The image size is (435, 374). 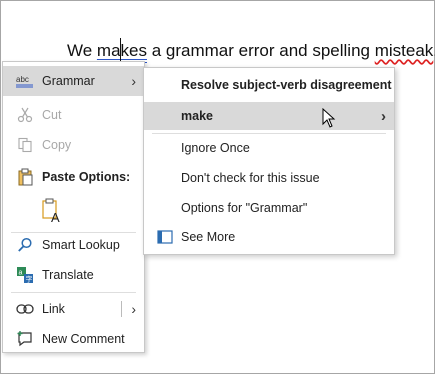 I want to click on svg-text: a, so click(x=21, y=273).